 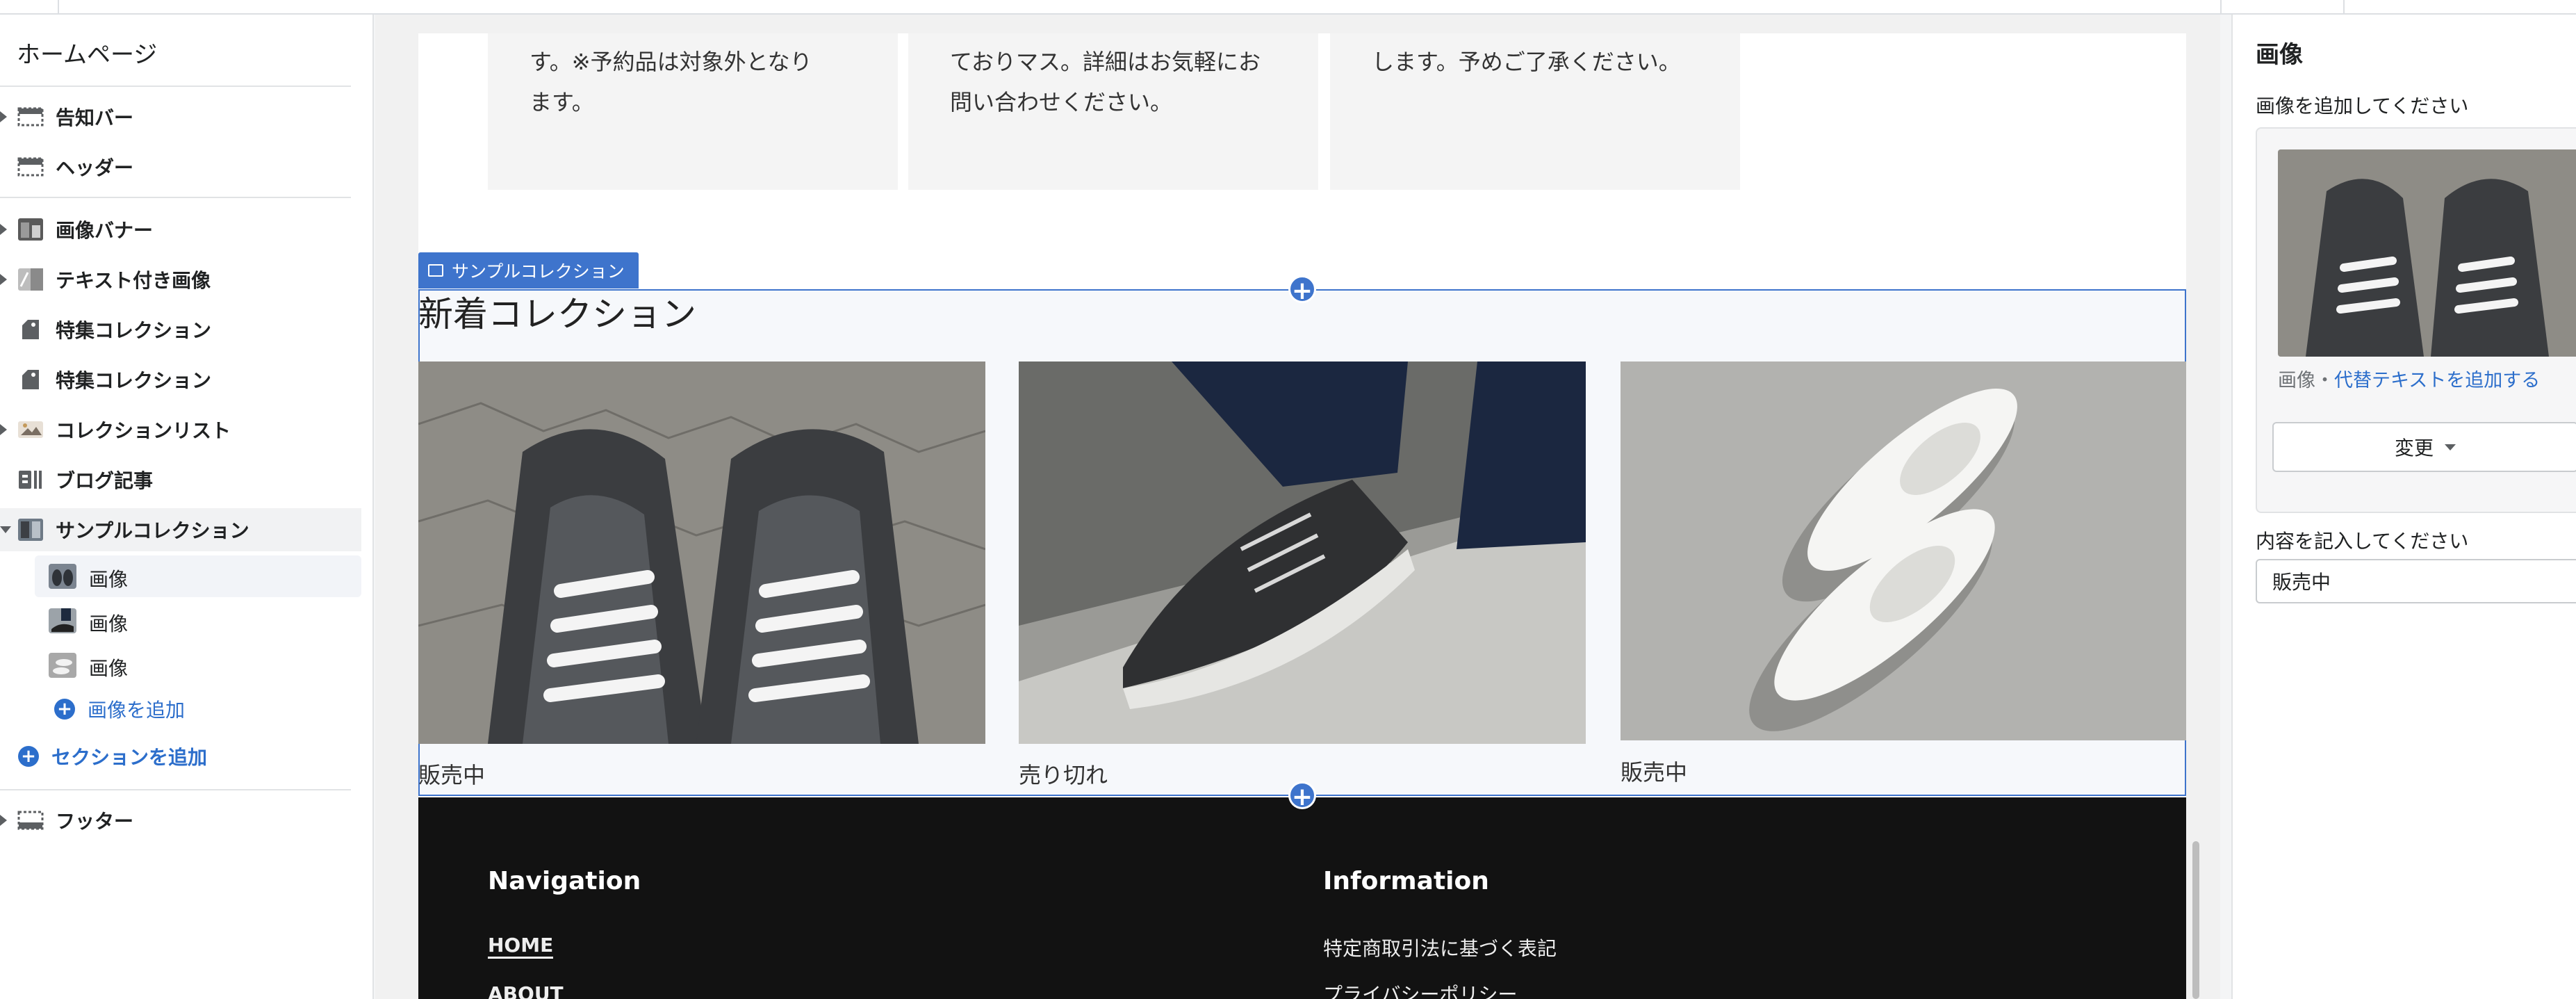 I want to click on product-status-caption: 売り切れ, so click(x=1063, y=775).